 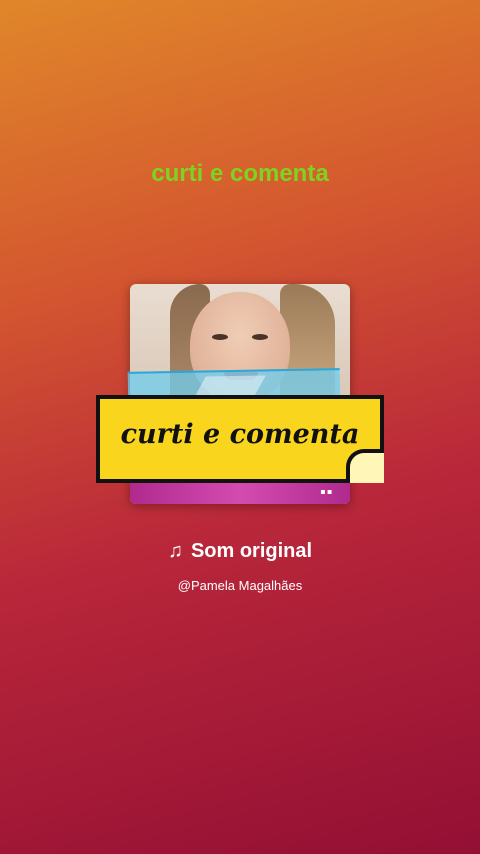 I want to click on thumbnail-eye-right, so click(x=260, y=337).